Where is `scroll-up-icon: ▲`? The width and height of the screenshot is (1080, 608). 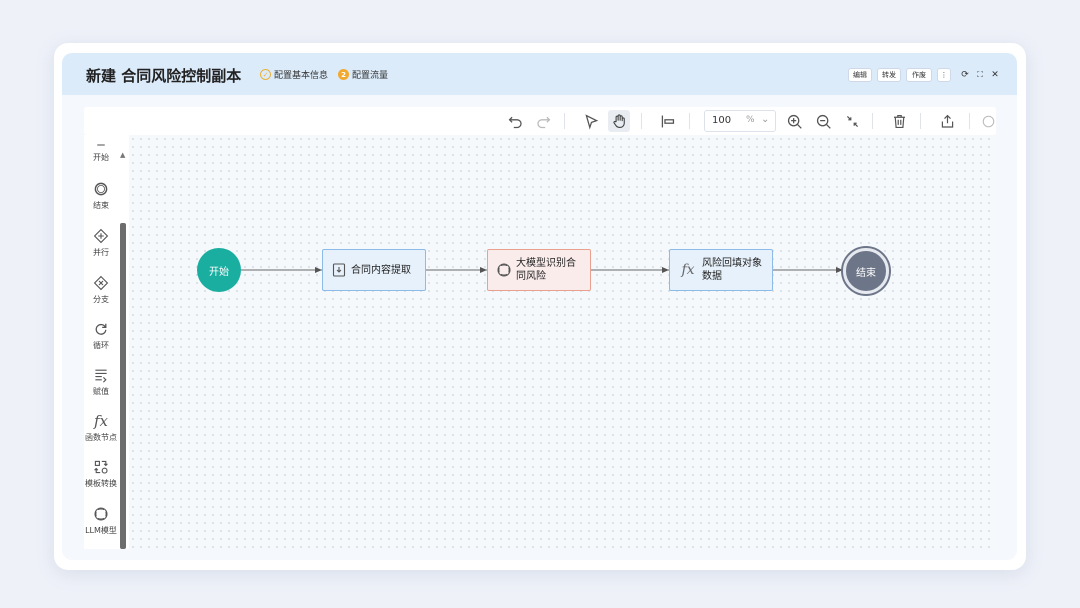 scroll-up-icon: ▲ is located at coordinates (122, 155).